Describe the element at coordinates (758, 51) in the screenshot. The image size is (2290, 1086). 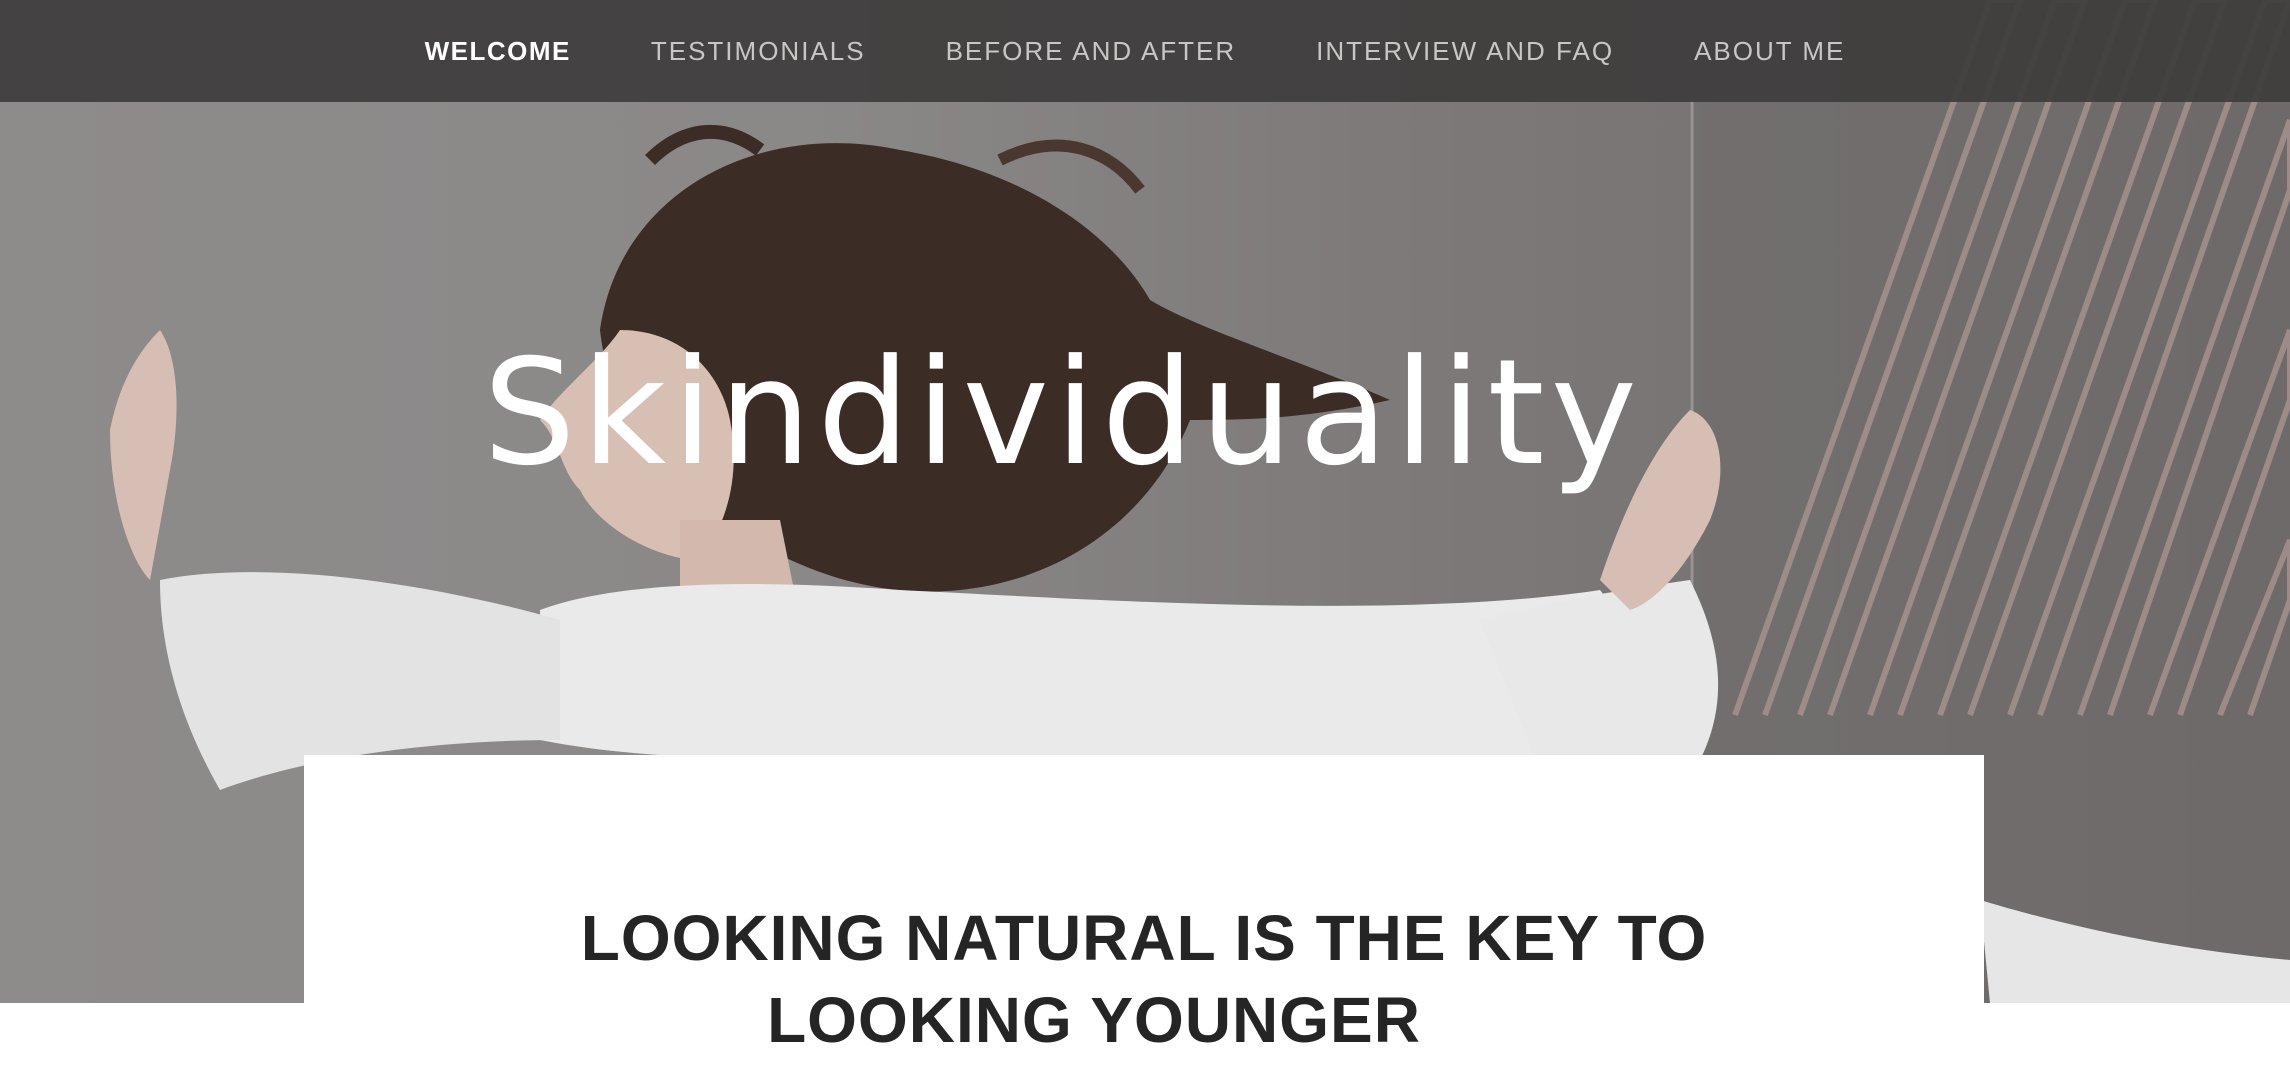
I see `nav-item-testimonials: TESTIMONIALS` at that location.